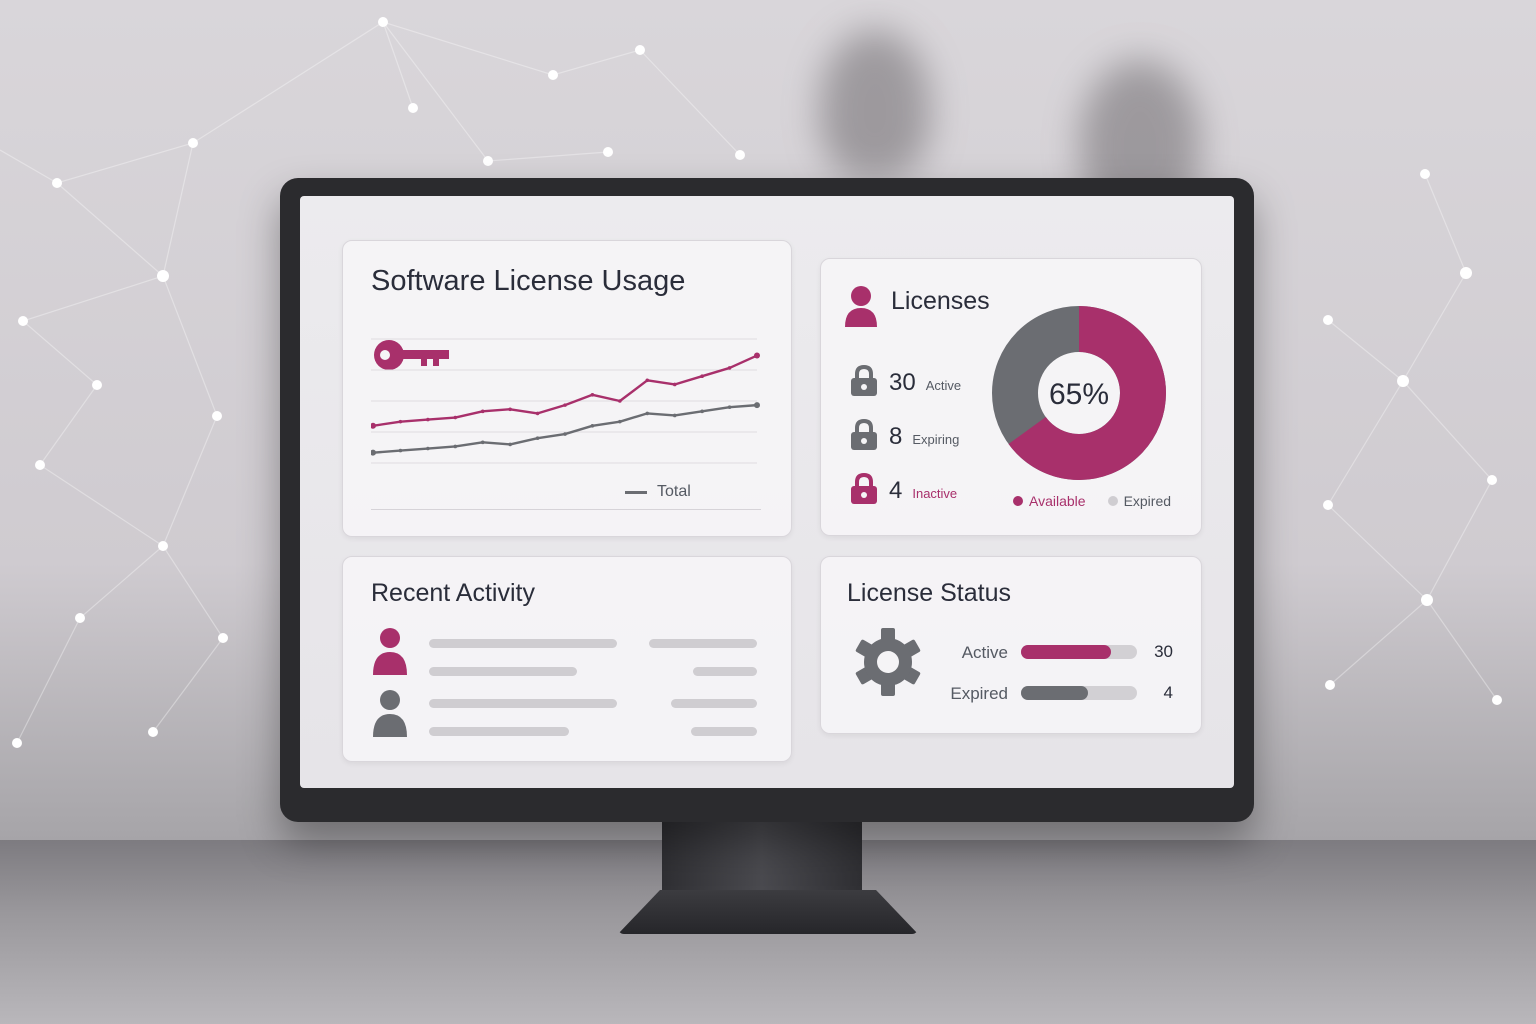  I want to click on gear-icon, so click(888, 662).